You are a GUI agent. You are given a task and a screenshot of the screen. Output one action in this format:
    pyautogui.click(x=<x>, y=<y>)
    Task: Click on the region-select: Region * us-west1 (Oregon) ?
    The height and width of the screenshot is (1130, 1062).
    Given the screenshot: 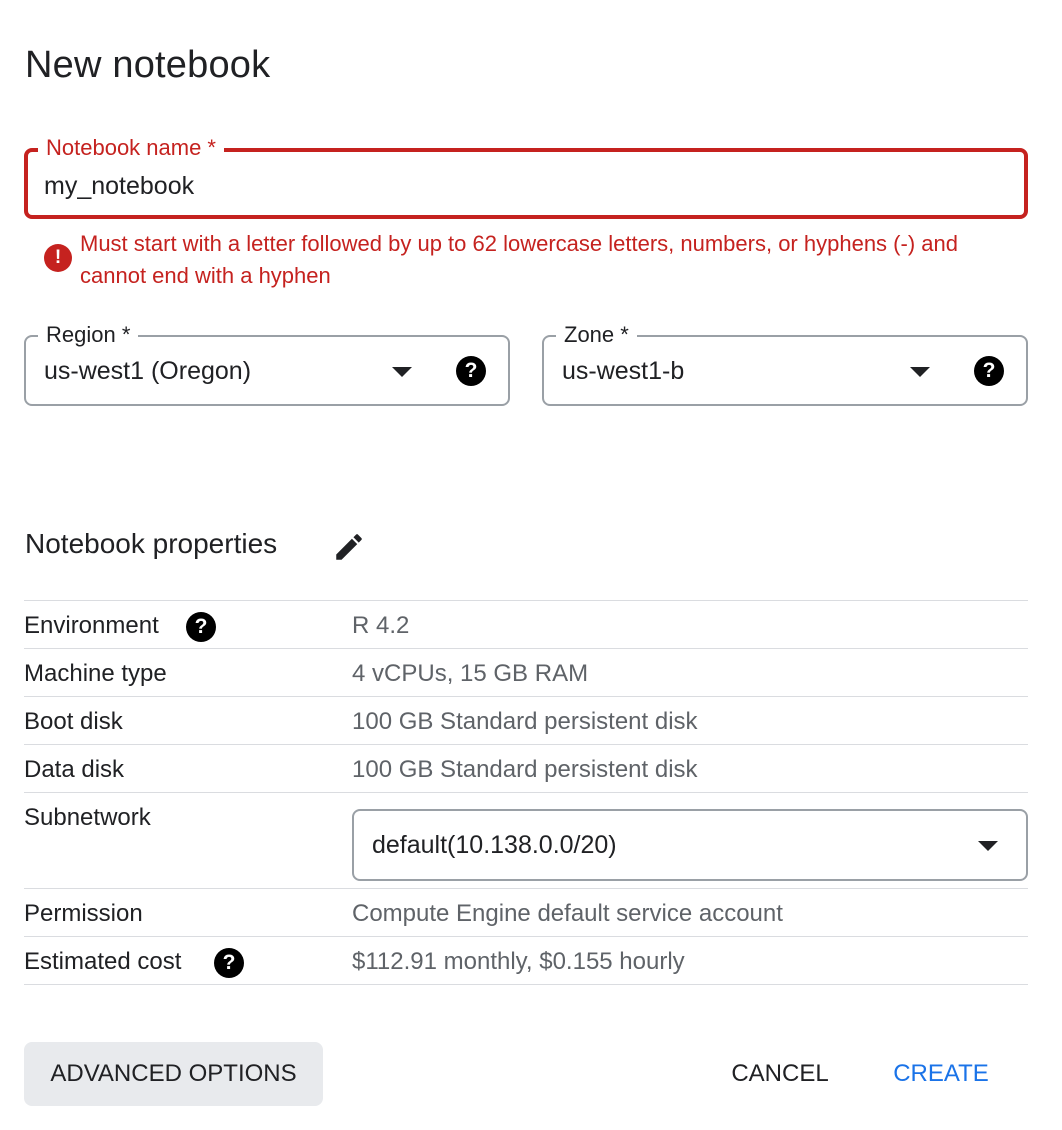 What is the action you would take?
    pyautogui.click(x=267, y=363)
    